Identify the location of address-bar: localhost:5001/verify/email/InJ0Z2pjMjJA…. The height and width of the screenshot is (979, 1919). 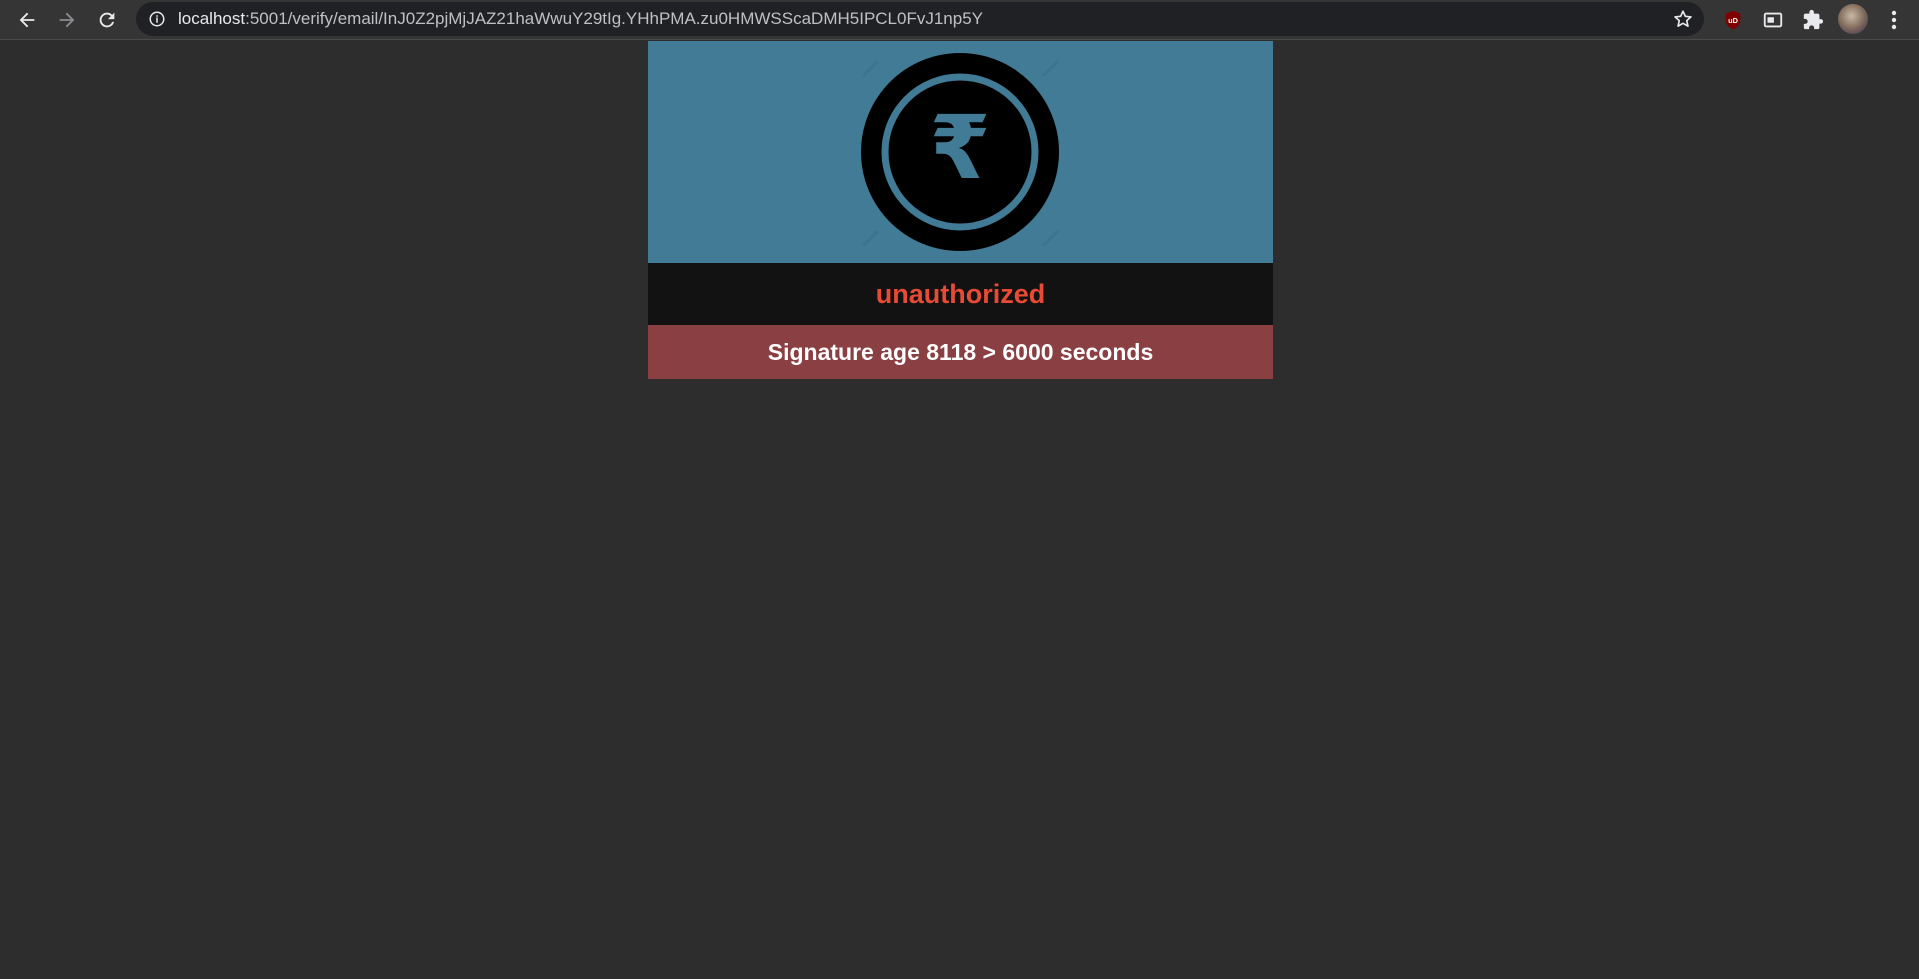
(920, 19).